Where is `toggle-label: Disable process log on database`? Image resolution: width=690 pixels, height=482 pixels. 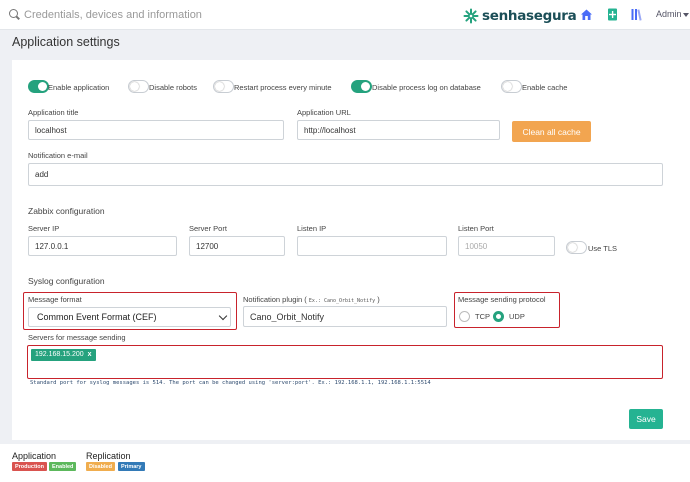
toggle-label: Disable process log on database is located at coordinates (426, 87).